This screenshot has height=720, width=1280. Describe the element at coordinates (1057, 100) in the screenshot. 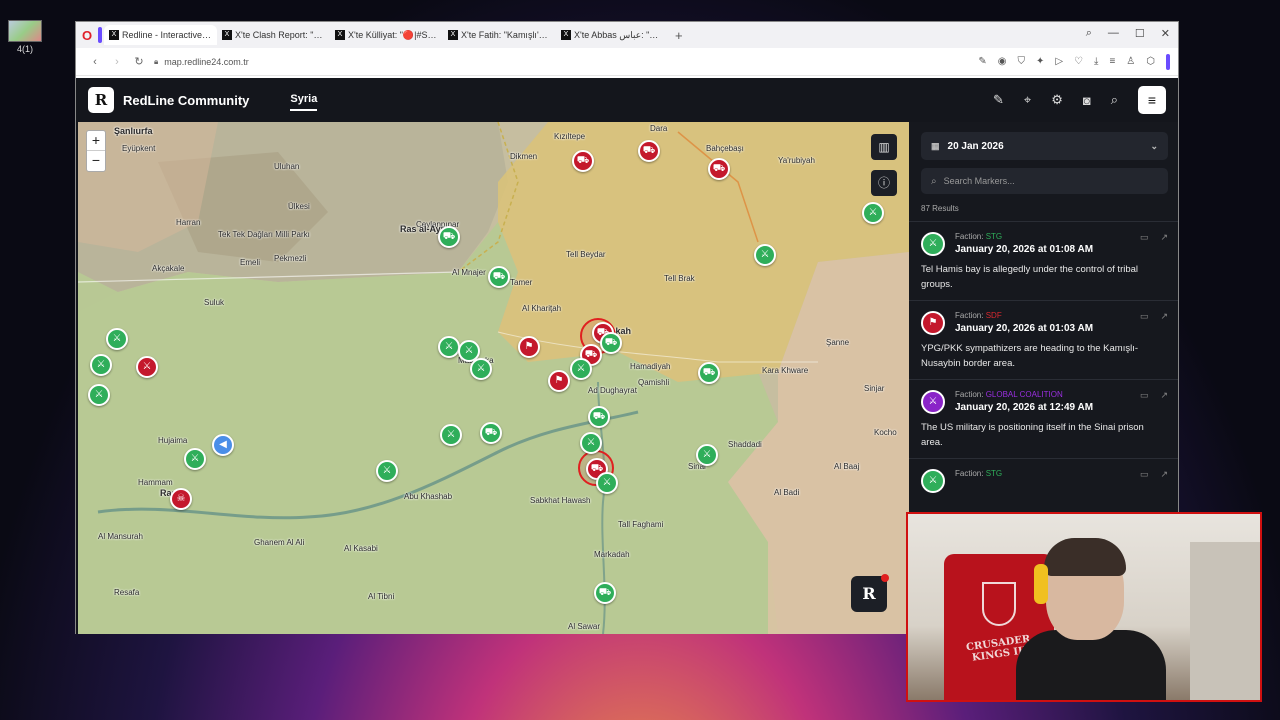

I see `settings-gear-icon: ⚙` at that location.